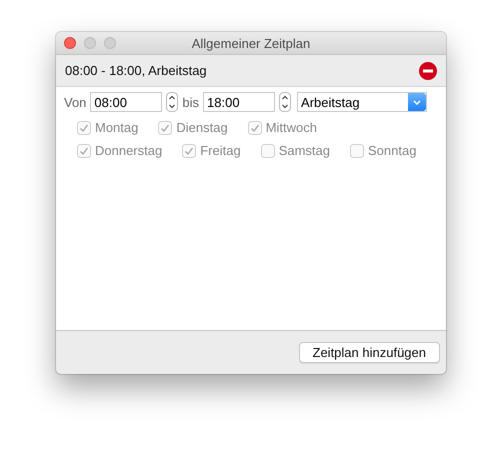 The width and height of the screenshot is (502, 454). What do you see at coordinates (116, 127) in the screenshot?
I see `day-label: Montag` at bounding box center [116, 127].